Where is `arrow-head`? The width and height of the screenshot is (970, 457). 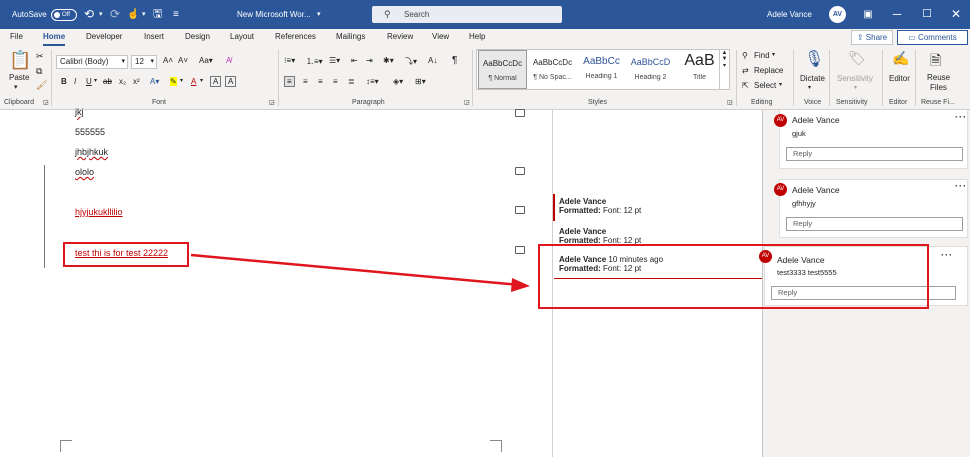
arrow-head is located at coordinates (520, 285).